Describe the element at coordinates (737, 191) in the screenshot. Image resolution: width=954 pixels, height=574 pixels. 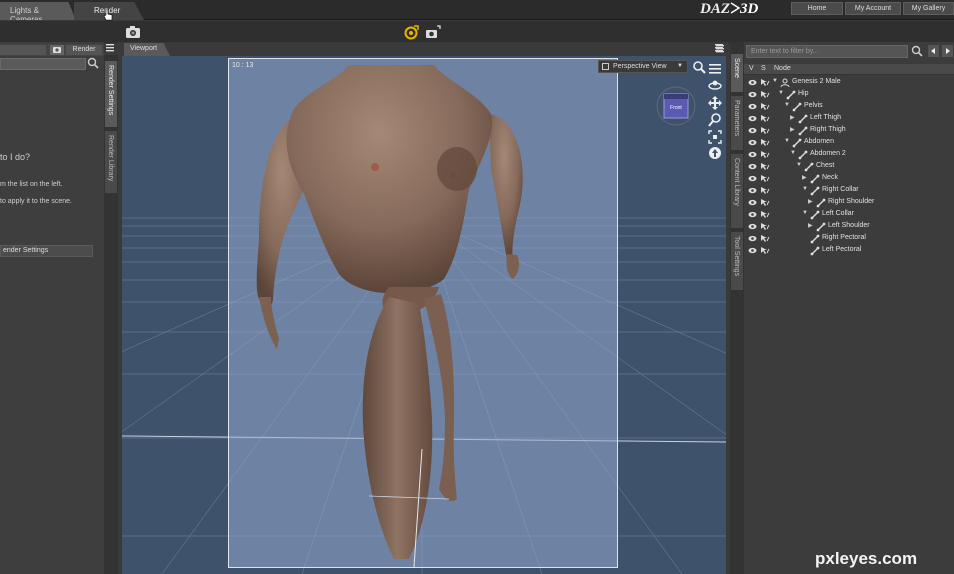
I see `vtab-content-library: Content Library` at that location.